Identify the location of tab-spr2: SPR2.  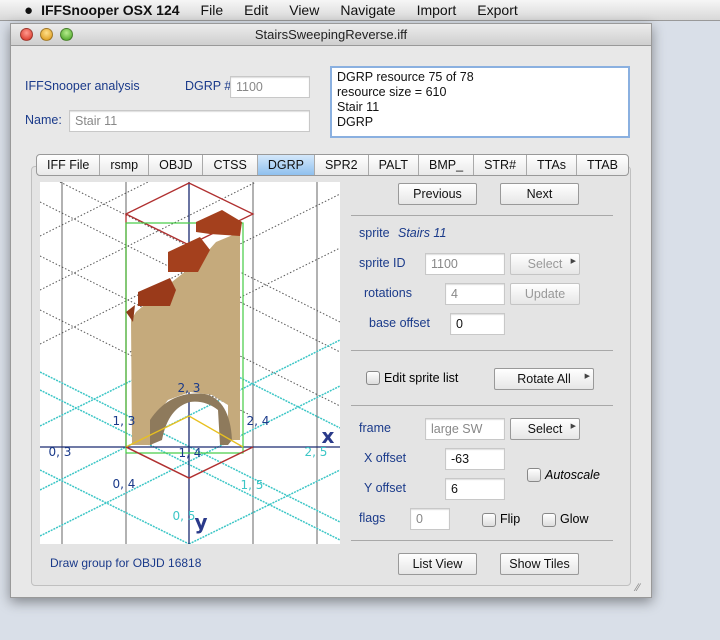
(342, 165).